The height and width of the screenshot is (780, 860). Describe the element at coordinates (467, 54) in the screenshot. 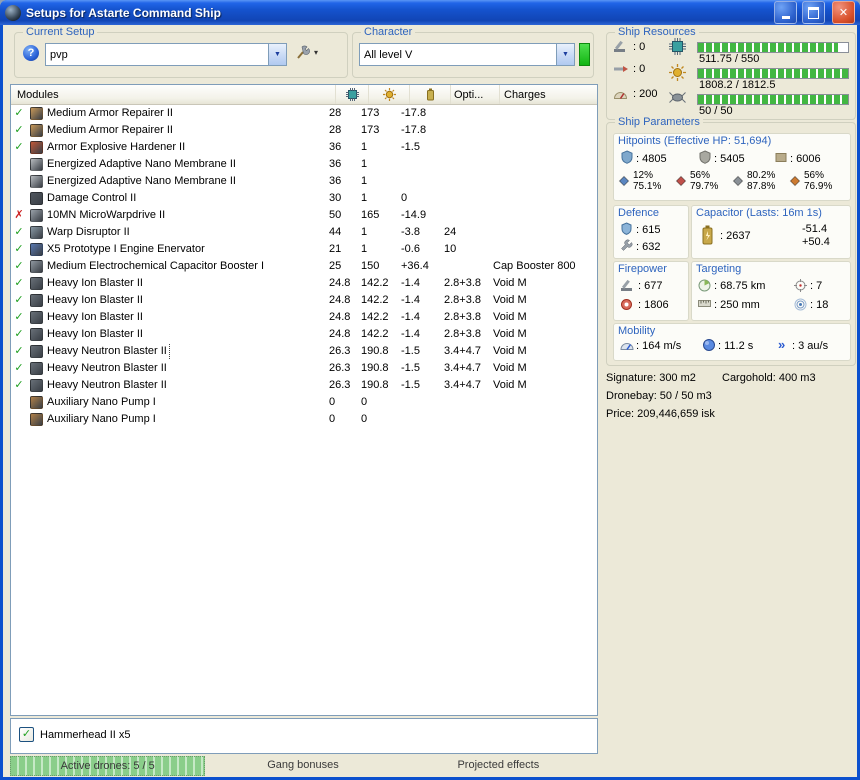

I see `character-combo: All level V ▼` at that location.